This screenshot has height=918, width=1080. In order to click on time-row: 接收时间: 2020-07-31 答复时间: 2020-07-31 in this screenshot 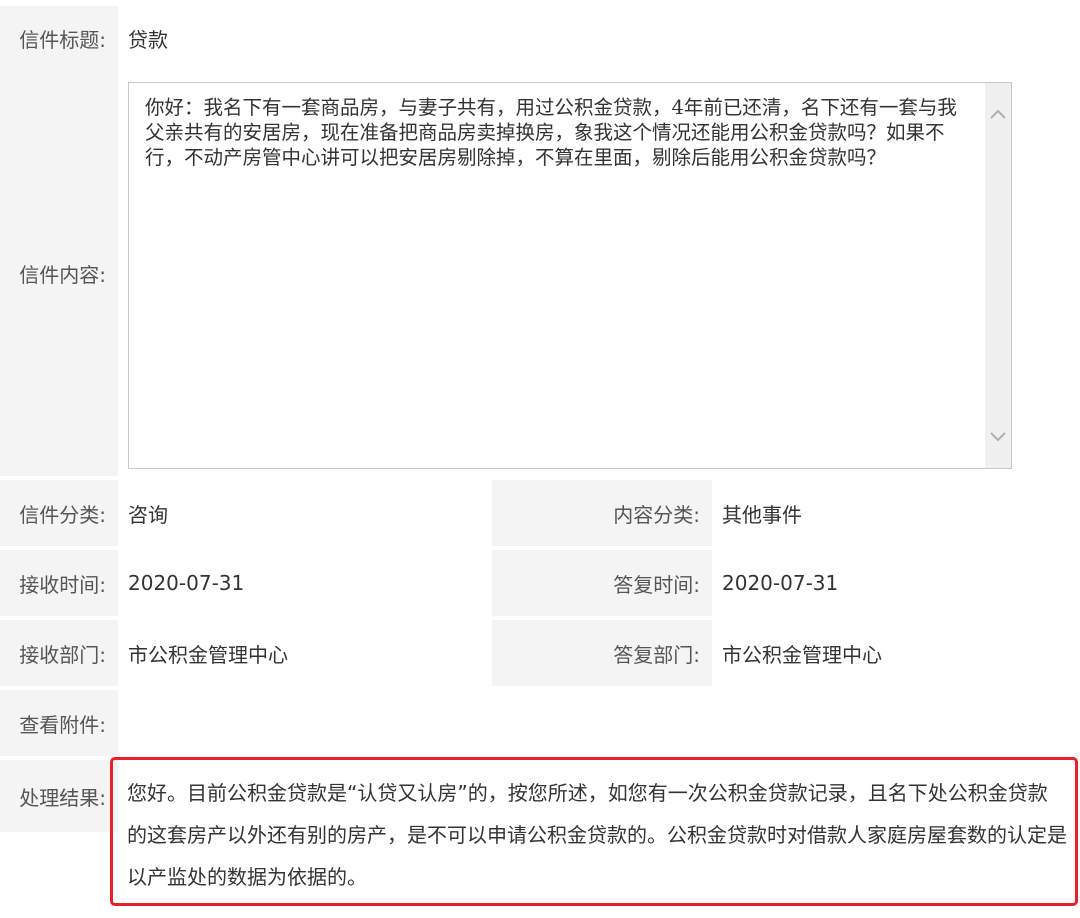, I will do `click(540, 583)`.